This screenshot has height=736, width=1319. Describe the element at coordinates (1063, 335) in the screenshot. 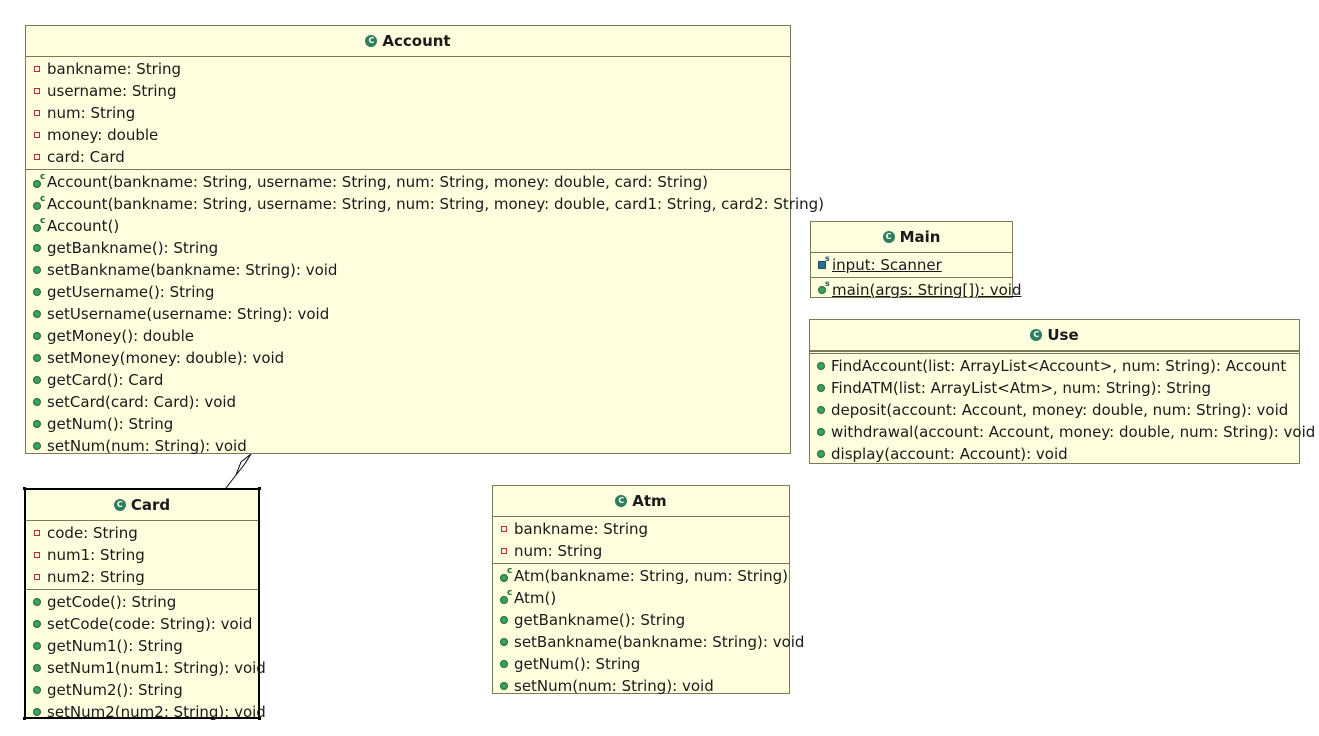

I see `class-use-name: Use` at that location.